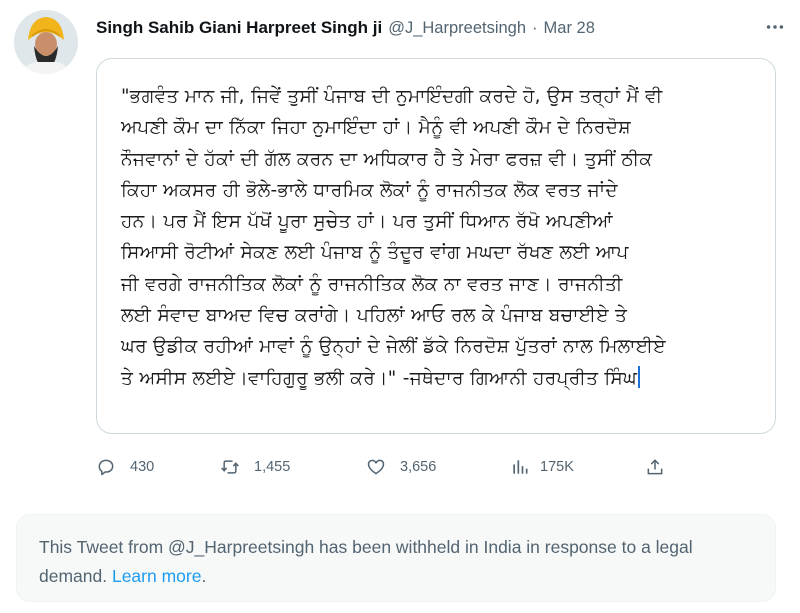 This screenshot has height=613, width=800. I want to click on views-icon, so click(520, 467).